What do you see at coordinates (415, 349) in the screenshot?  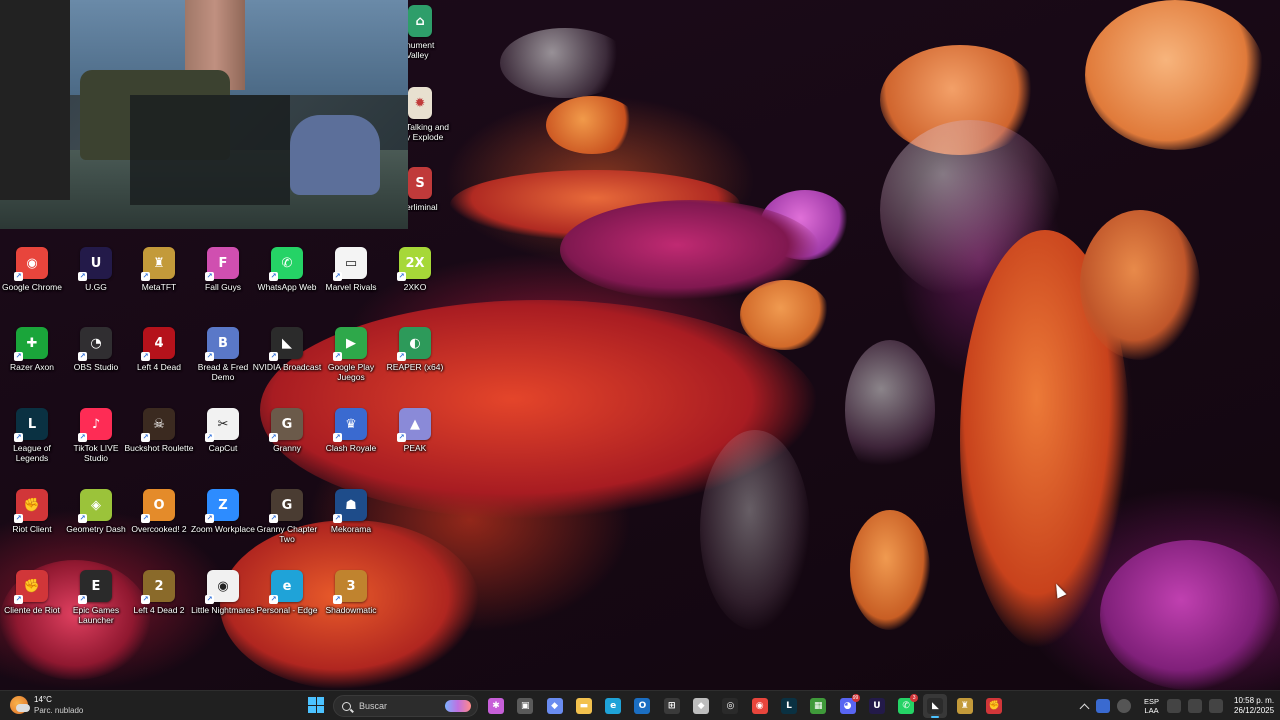 I see `desktop-icon: ◐ ↗ REAPER (x64)` at bounding box center [415, 349].